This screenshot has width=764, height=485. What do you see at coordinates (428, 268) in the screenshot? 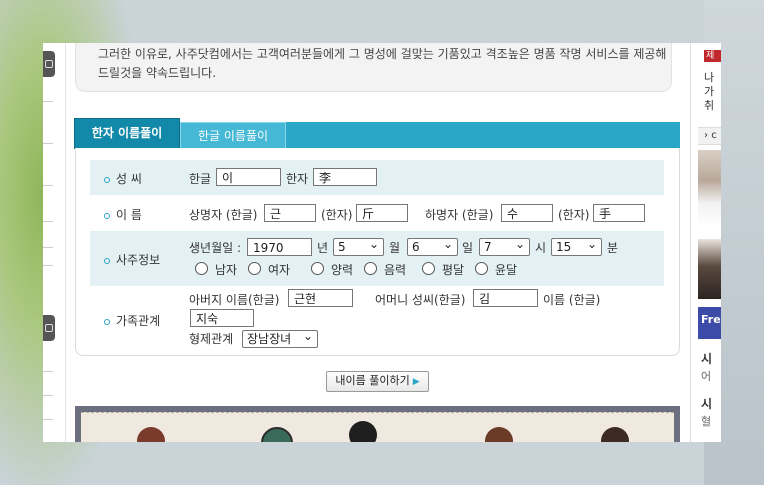
I see `leap-normal-radio` at bounding box center [428, 268].